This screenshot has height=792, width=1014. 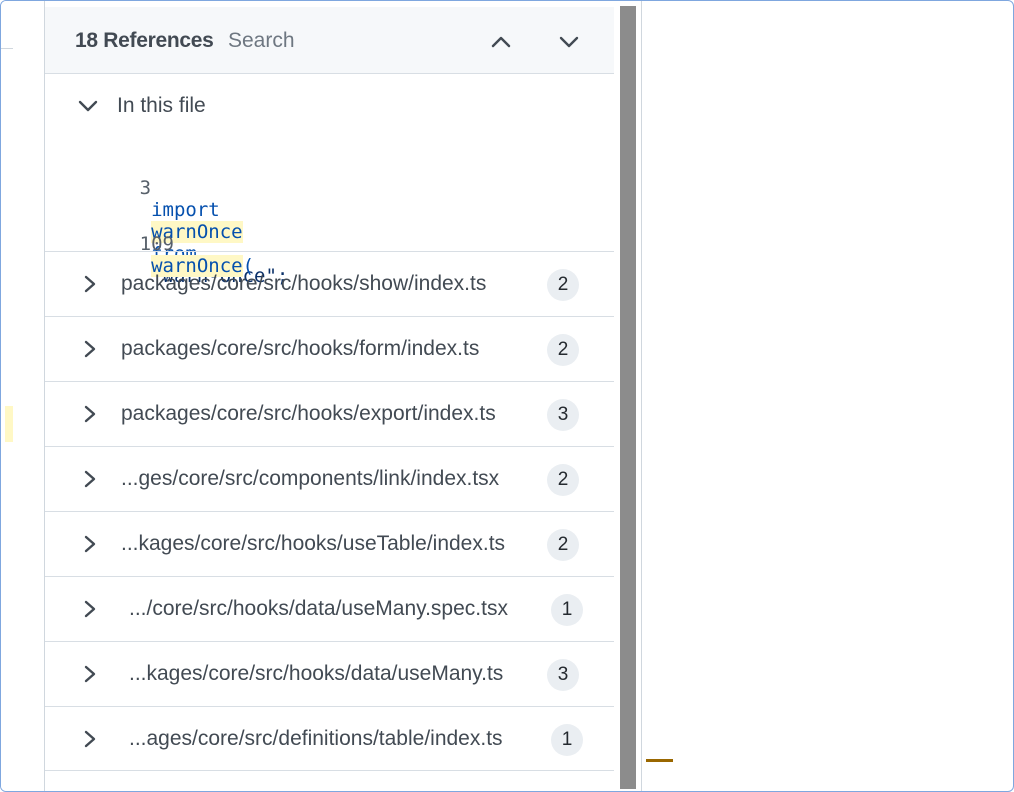 I want to click on in-this-file-label: In this file, so click(x=161, y=105).